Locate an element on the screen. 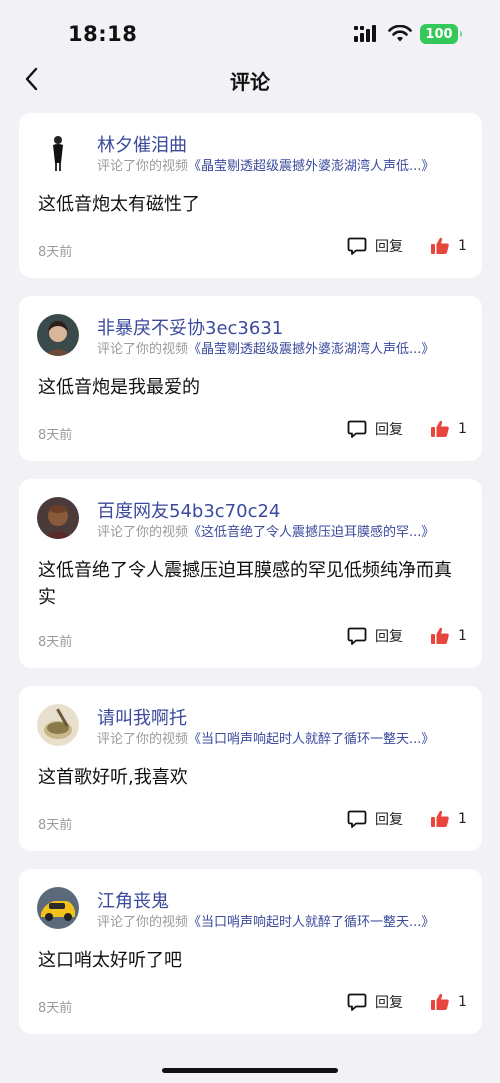  woman-portrait-avatar is located at coordinates (58, 335).